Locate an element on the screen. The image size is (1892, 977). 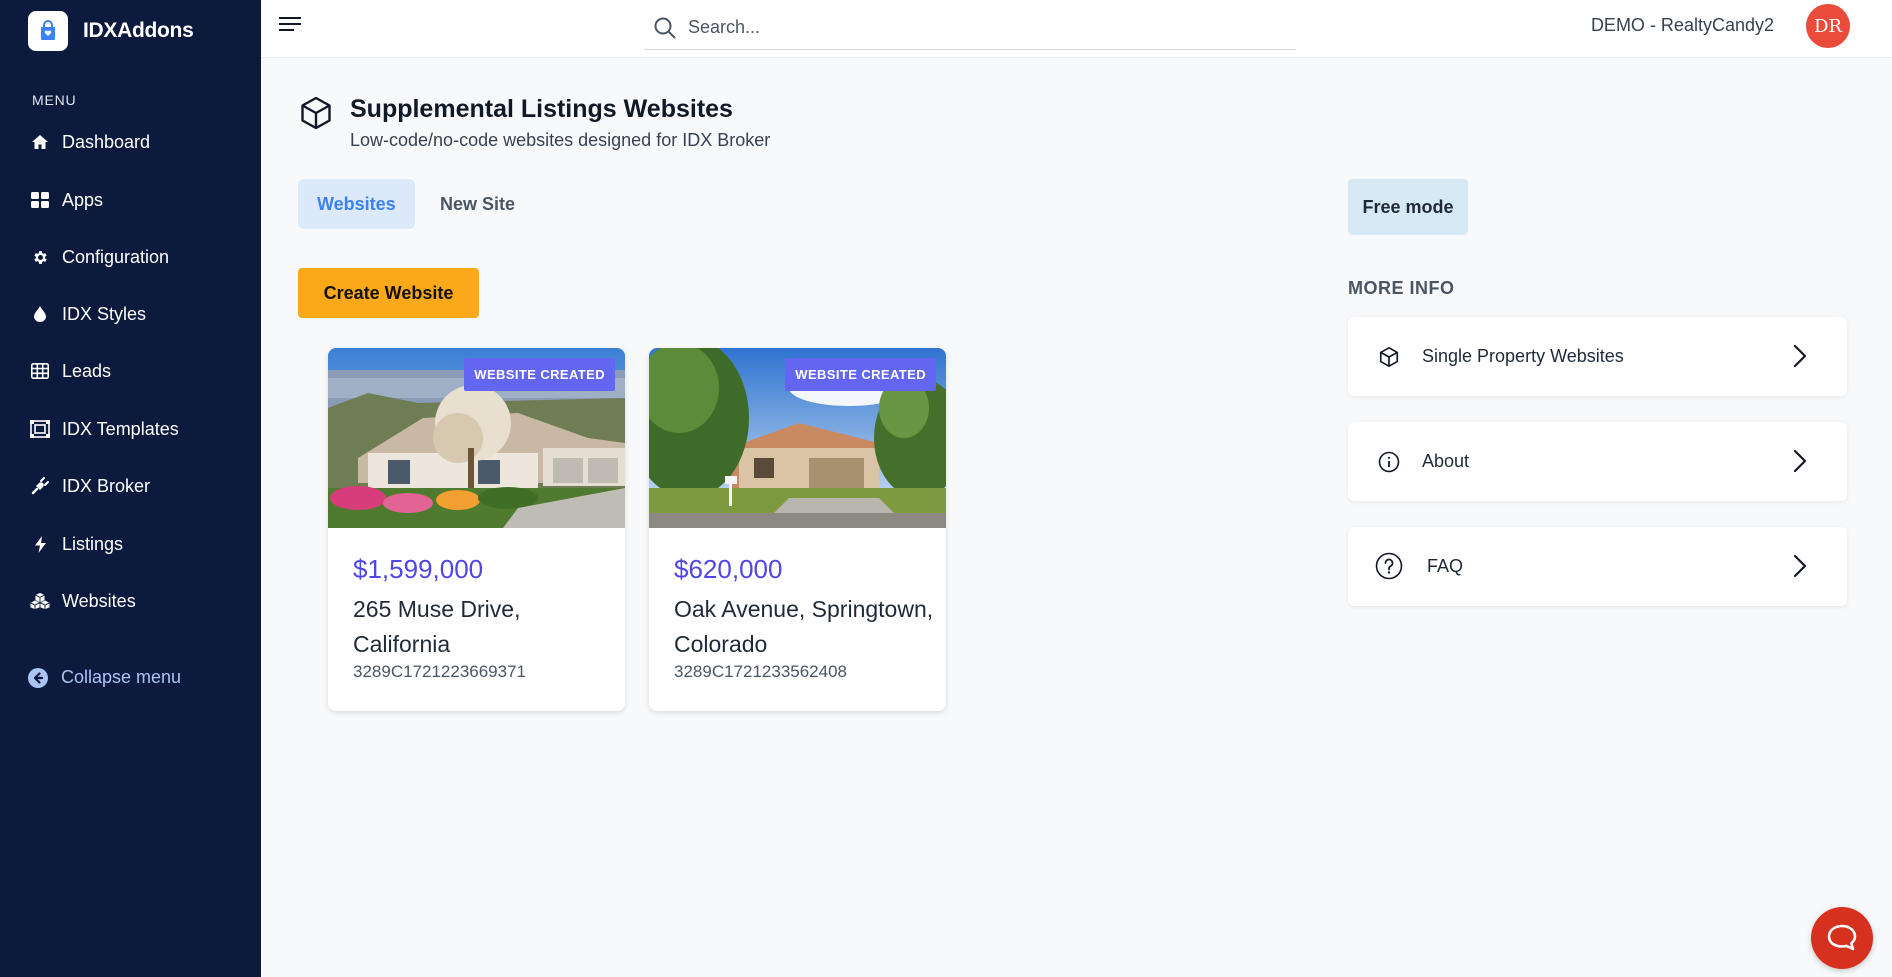
create-website-button: Create Website is located at coordinates (388, 293).